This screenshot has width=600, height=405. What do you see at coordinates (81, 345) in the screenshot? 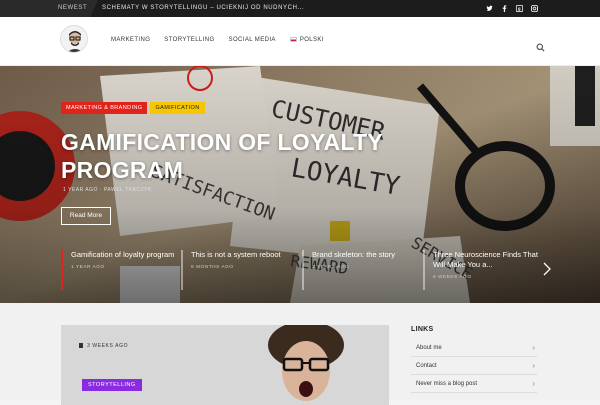
I see `bookmark-icon` at bounding box center [81, 345].